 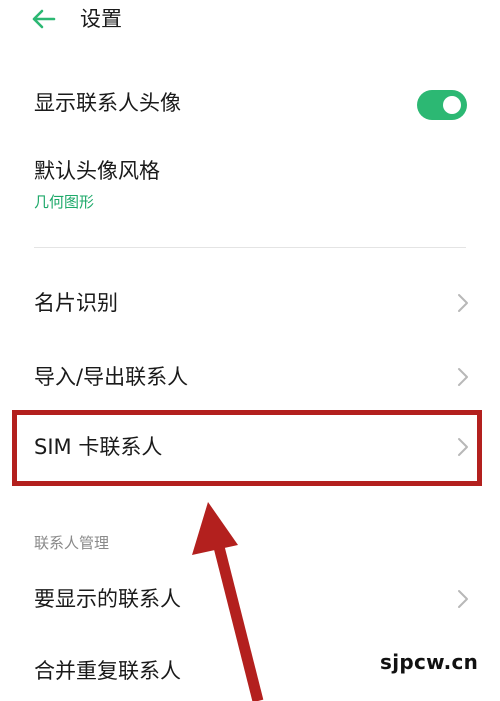 I want to click on sim-contacts-label: SIM 卡联系人, so click(x=98, y=447).